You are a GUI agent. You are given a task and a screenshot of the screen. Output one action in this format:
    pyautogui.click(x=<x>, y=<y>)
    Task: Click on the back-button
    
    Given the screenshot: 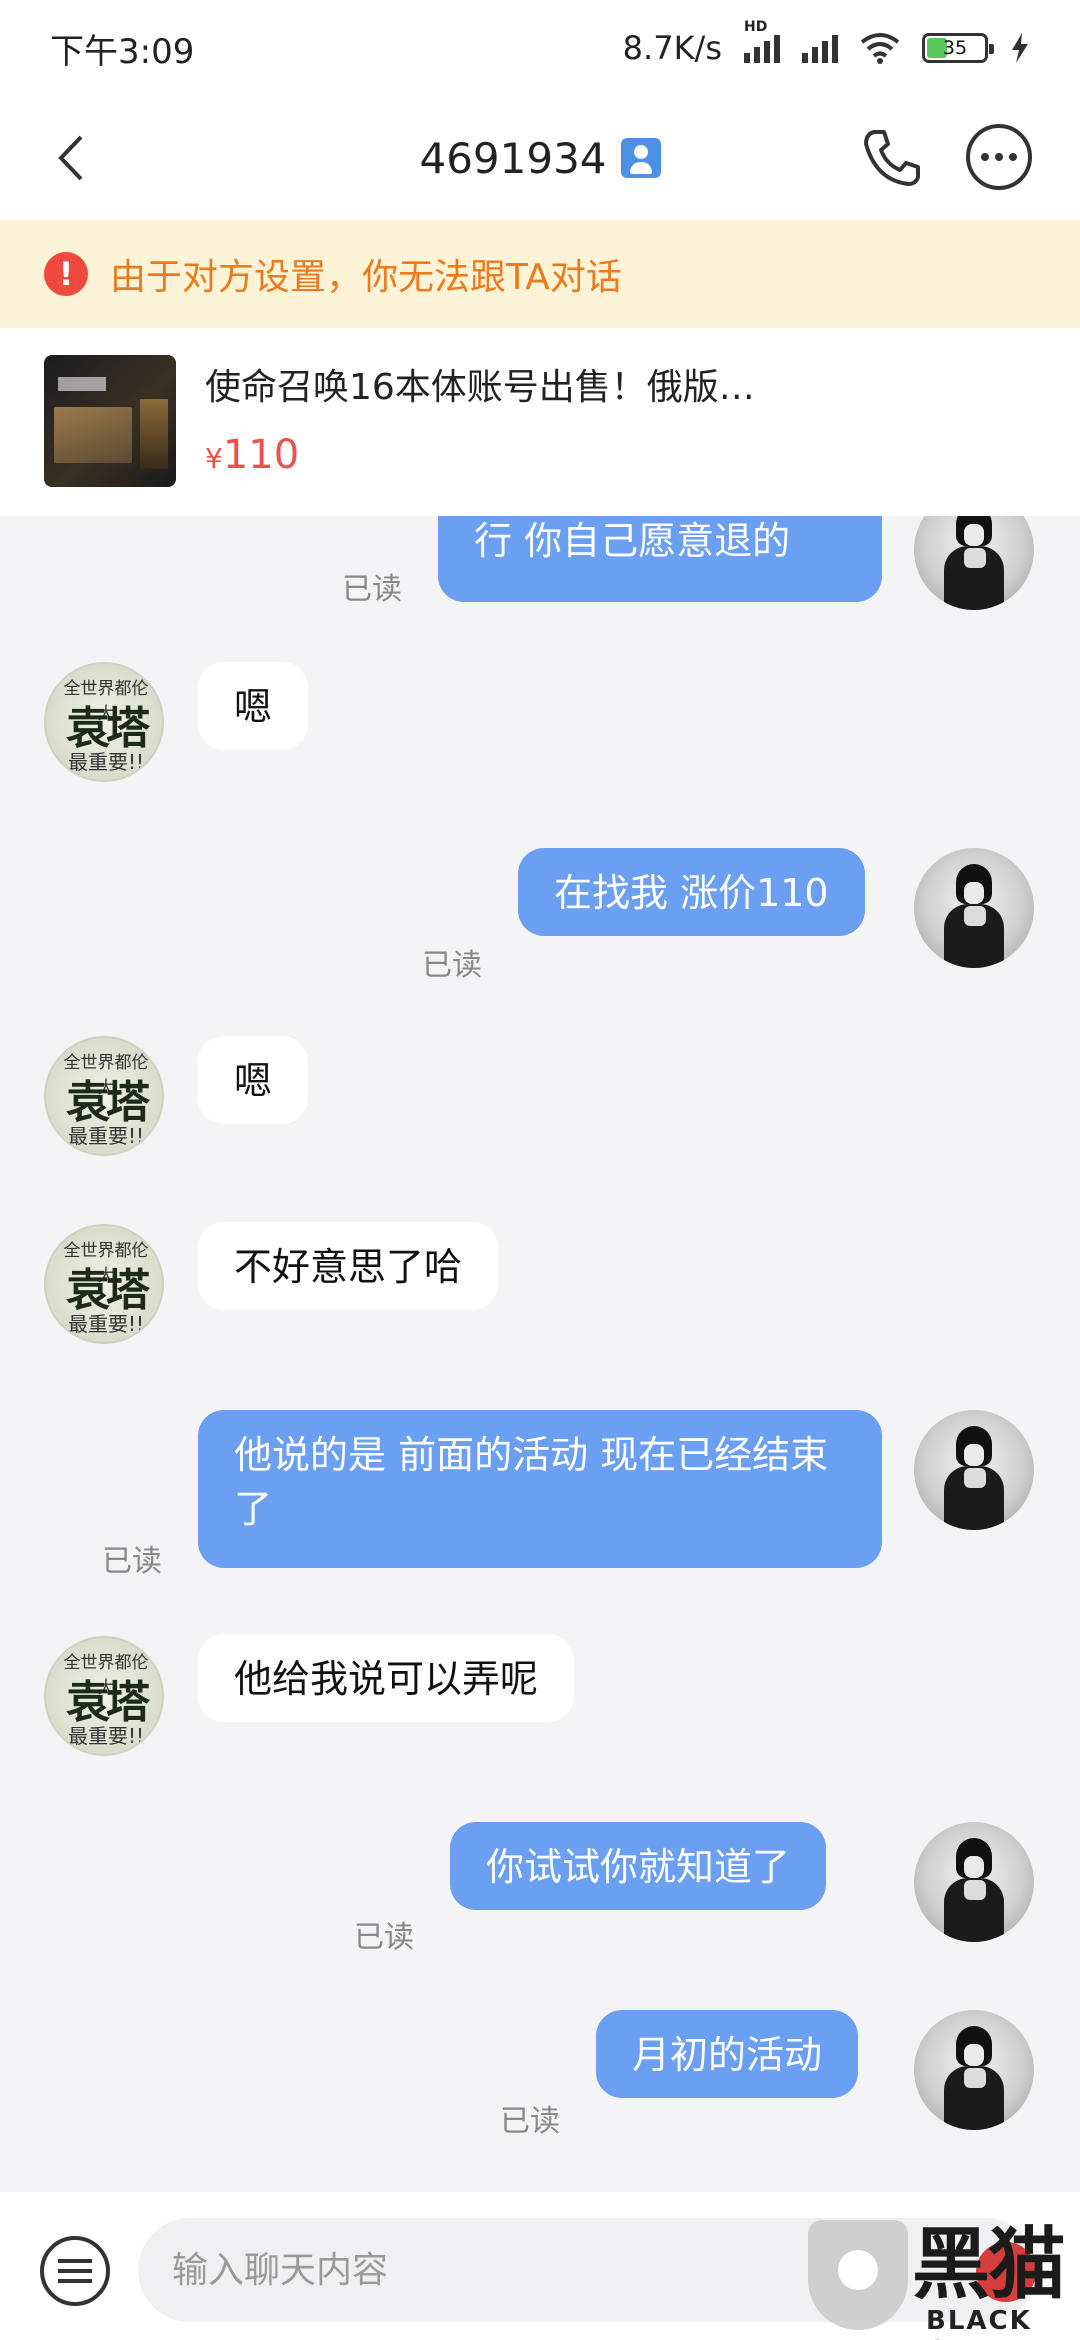 What is the action you would take?
    pyautogui.click(x=70, y=158)
    